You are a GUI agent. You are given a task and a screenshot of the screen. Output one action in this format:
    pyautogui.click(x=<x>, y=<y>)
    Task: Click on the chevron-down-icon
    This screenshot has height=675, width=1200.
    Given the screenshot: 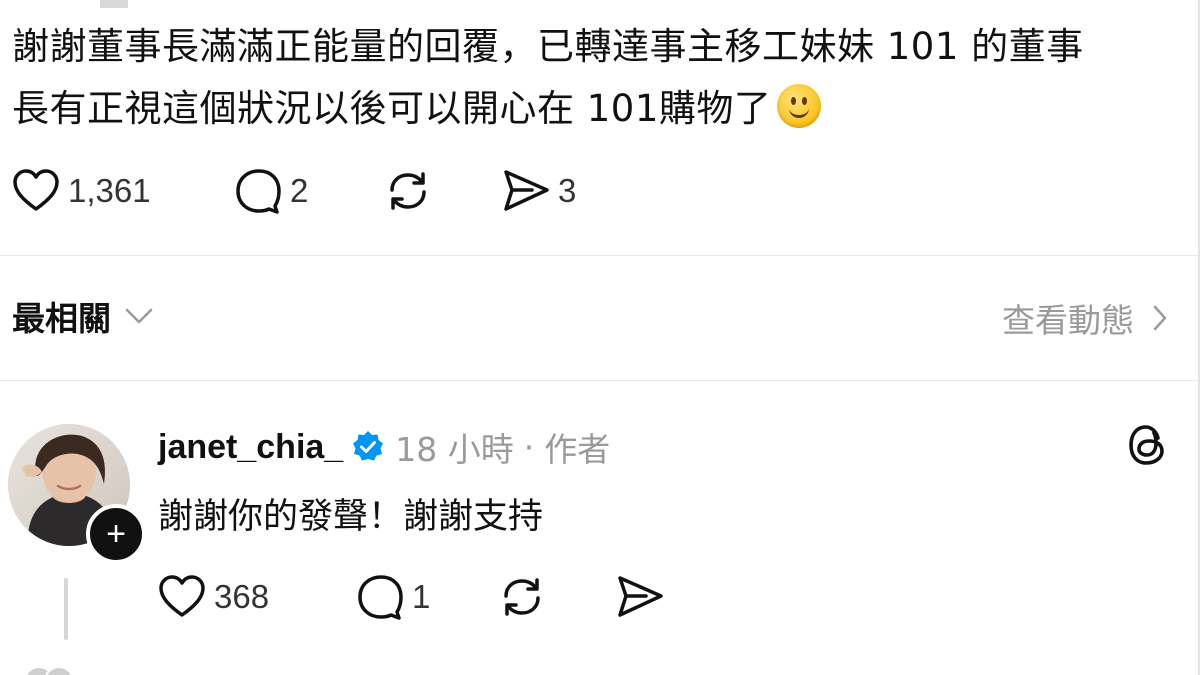 What is the action you would take?
    pyautogui.click(x=139, y=316)
    